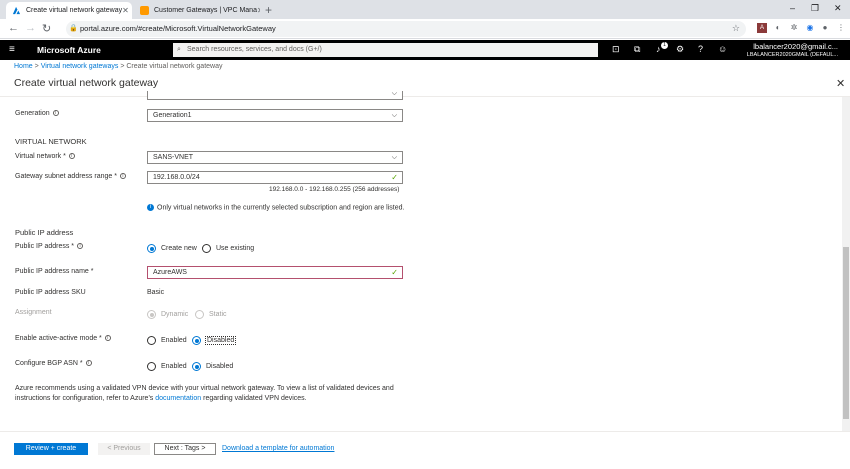 This screenshot has width=850, height=469. Describe the element at coordinates (278, 448) in the screenshot. I see `download-template-link: Download a template for automation` at that location.